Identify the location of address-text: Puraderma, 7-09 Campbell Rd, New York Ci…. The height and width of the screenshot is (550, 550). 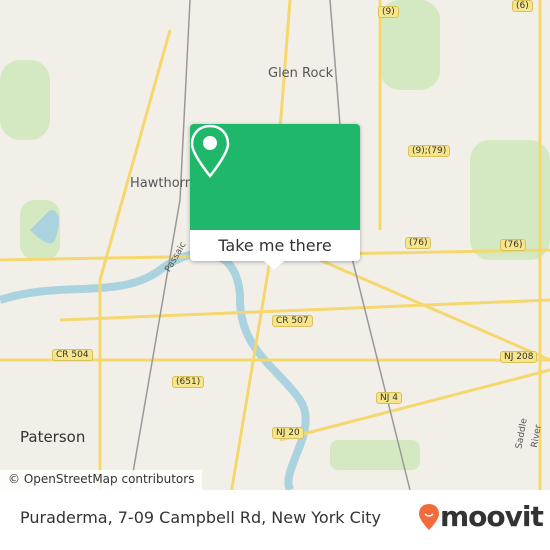
(200, 517).